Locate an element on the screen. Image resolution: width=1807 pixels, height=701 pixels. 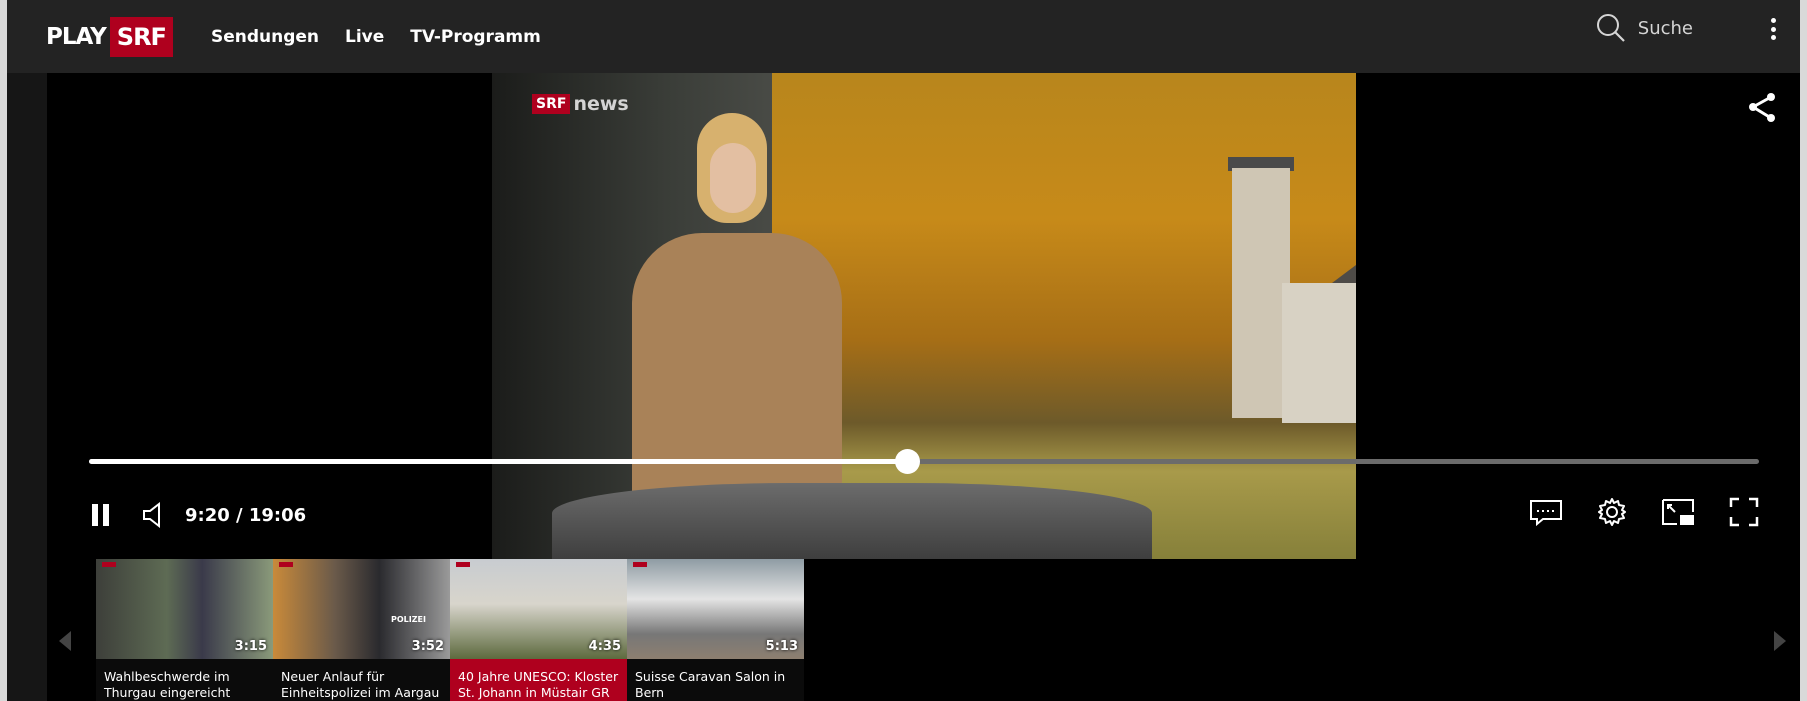
settings-button is located at coordinates (1612, 512).